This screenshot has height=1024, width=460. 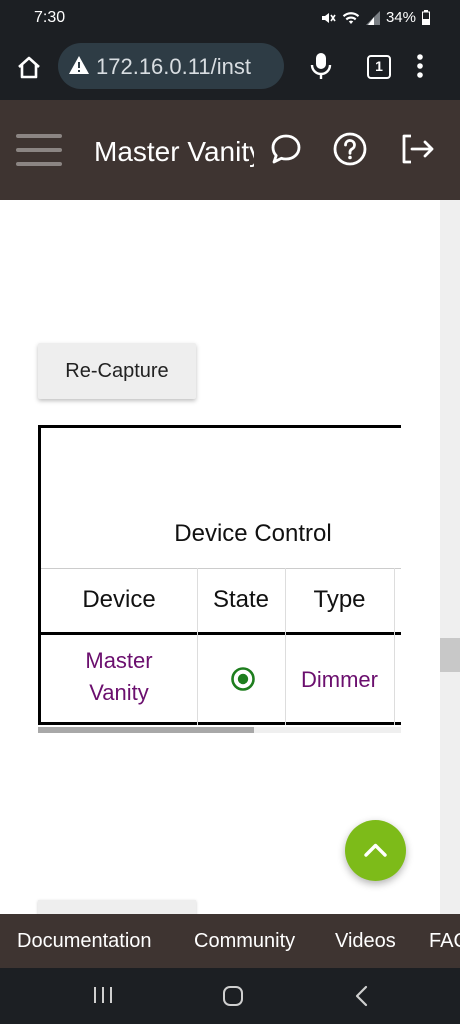 I want to click on footer-link-community: Community, so click(x=244, y=941).